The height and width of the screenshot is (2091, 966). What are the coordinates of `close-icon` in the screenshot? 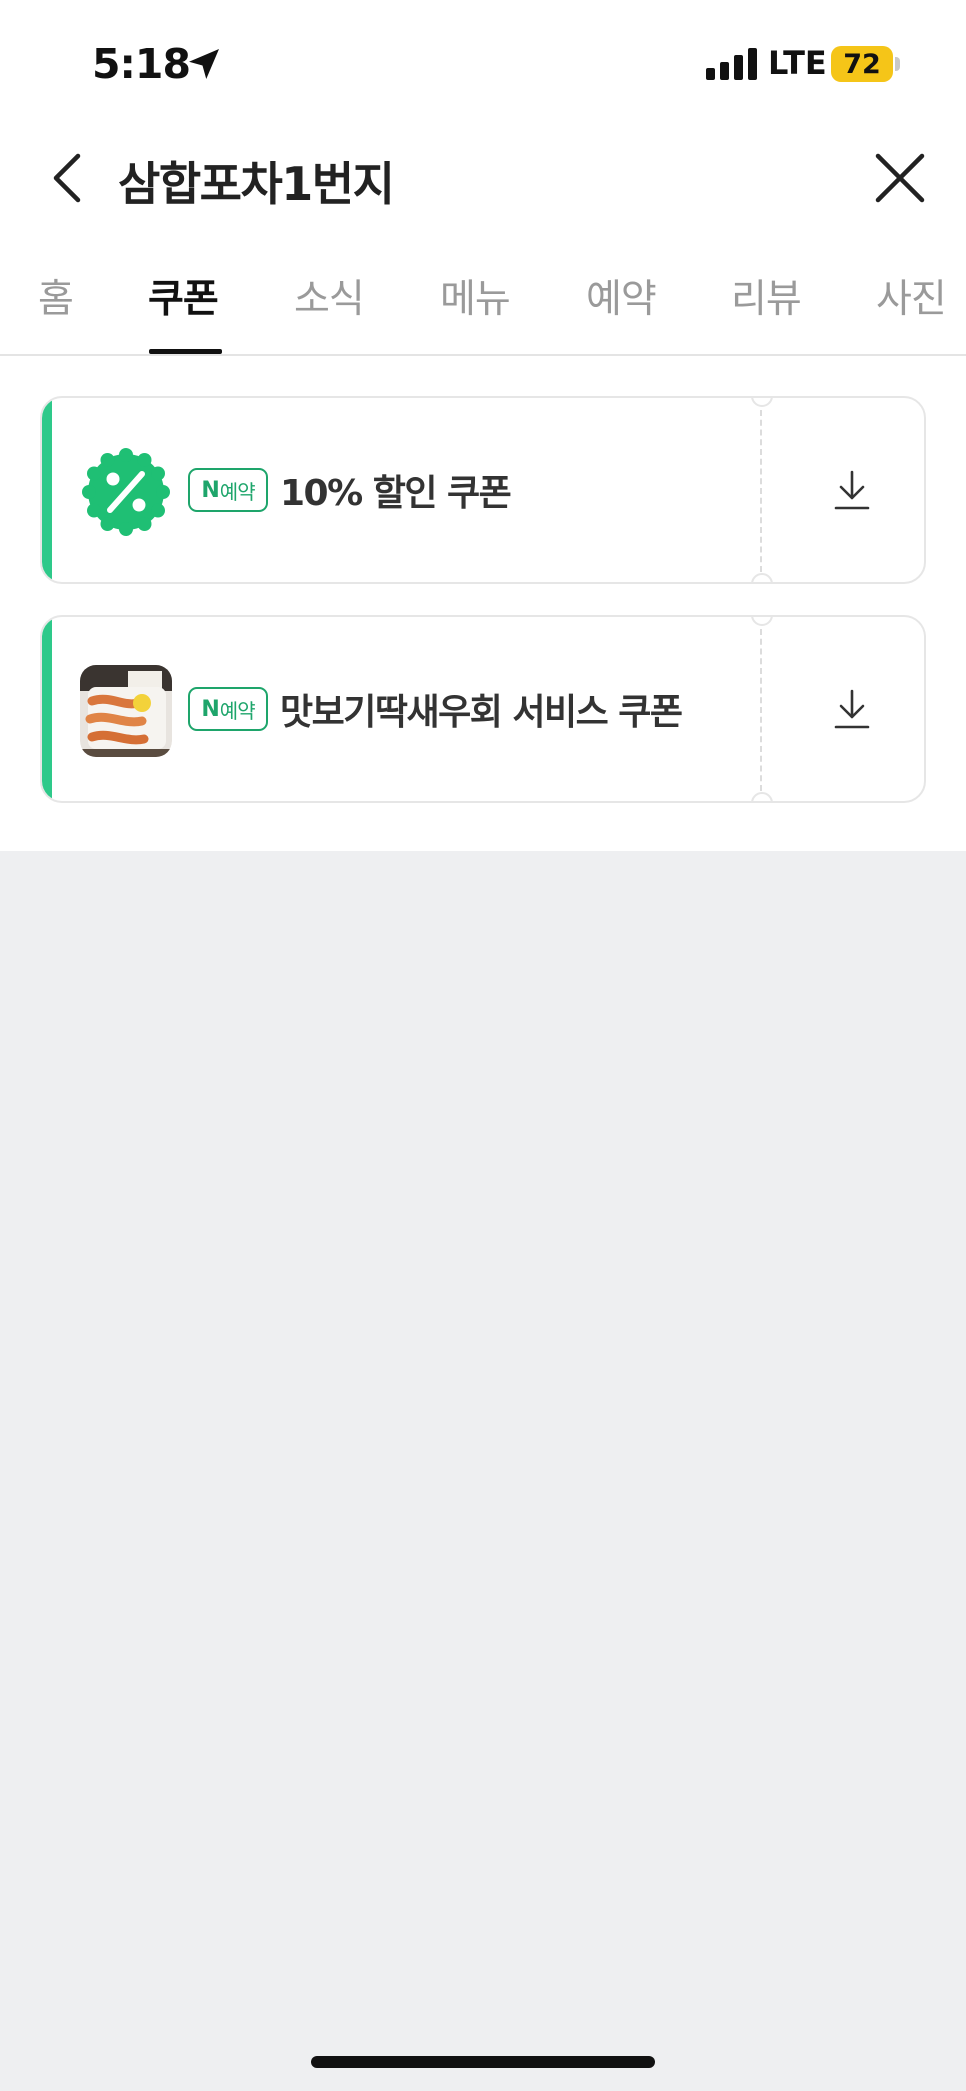 It's located at (900, 178).